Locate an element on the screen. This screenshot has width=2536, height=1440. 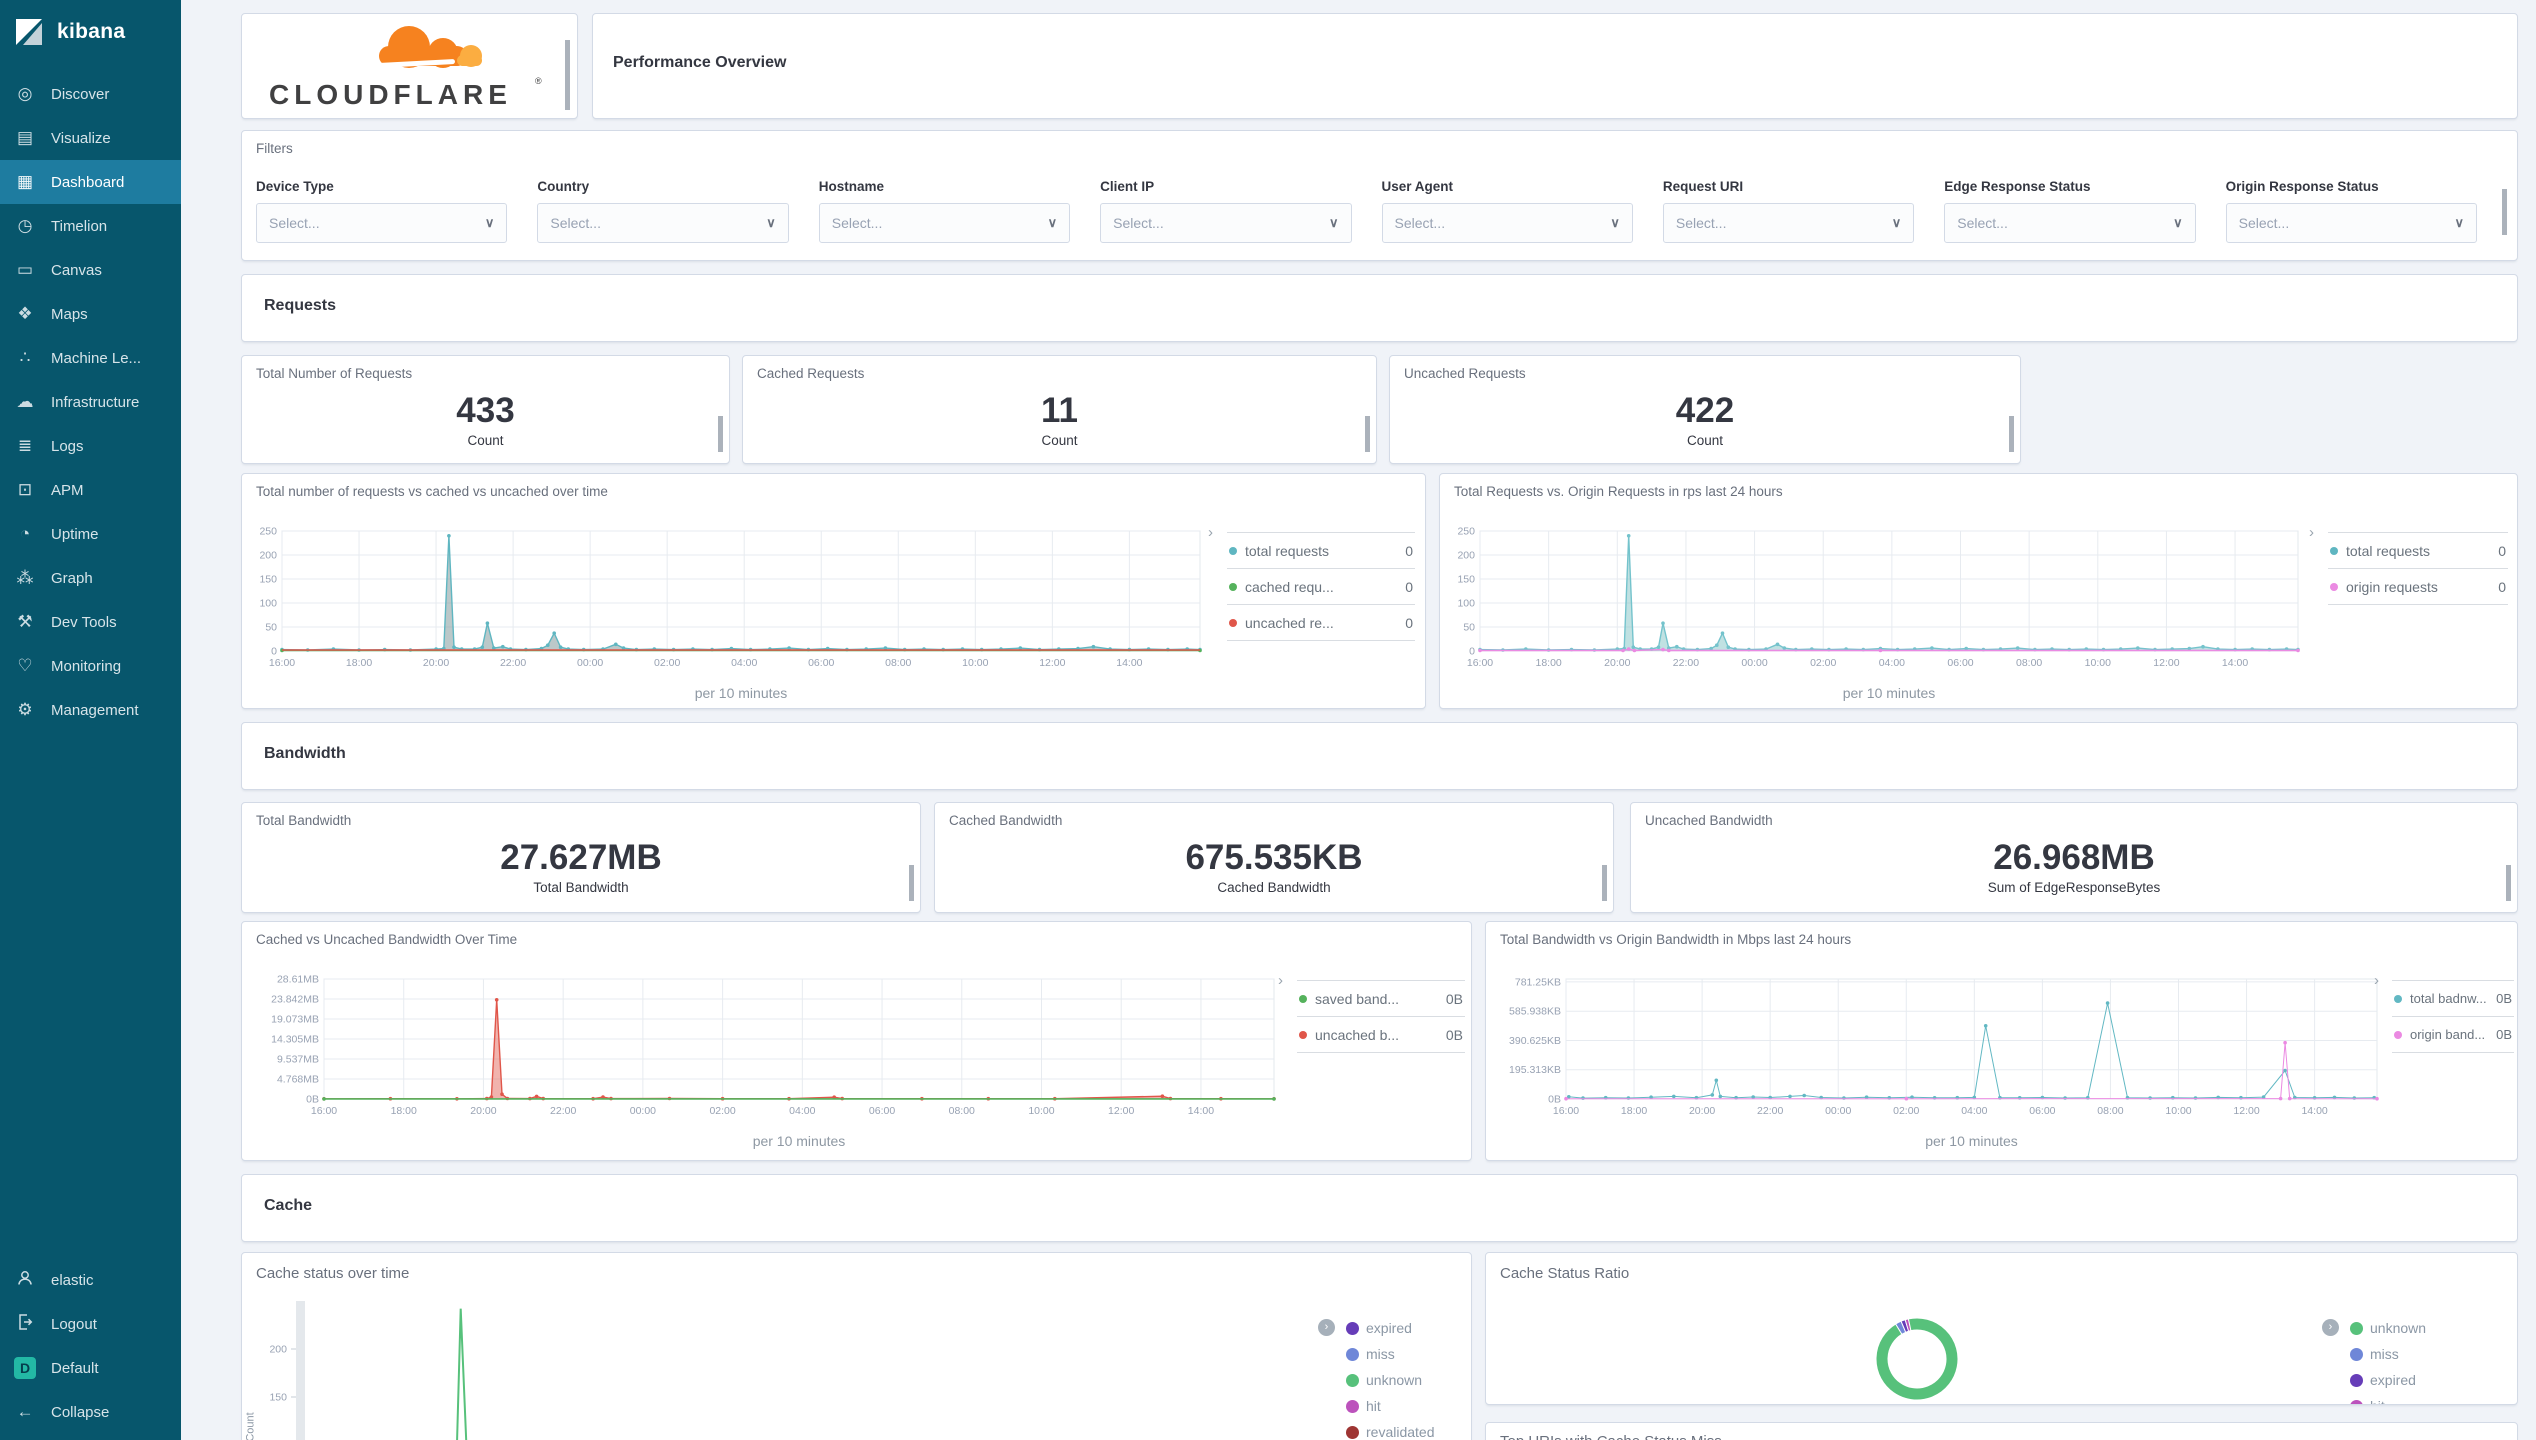
filter-country: Country Select... ∨ is located at coordinates (663, 211).